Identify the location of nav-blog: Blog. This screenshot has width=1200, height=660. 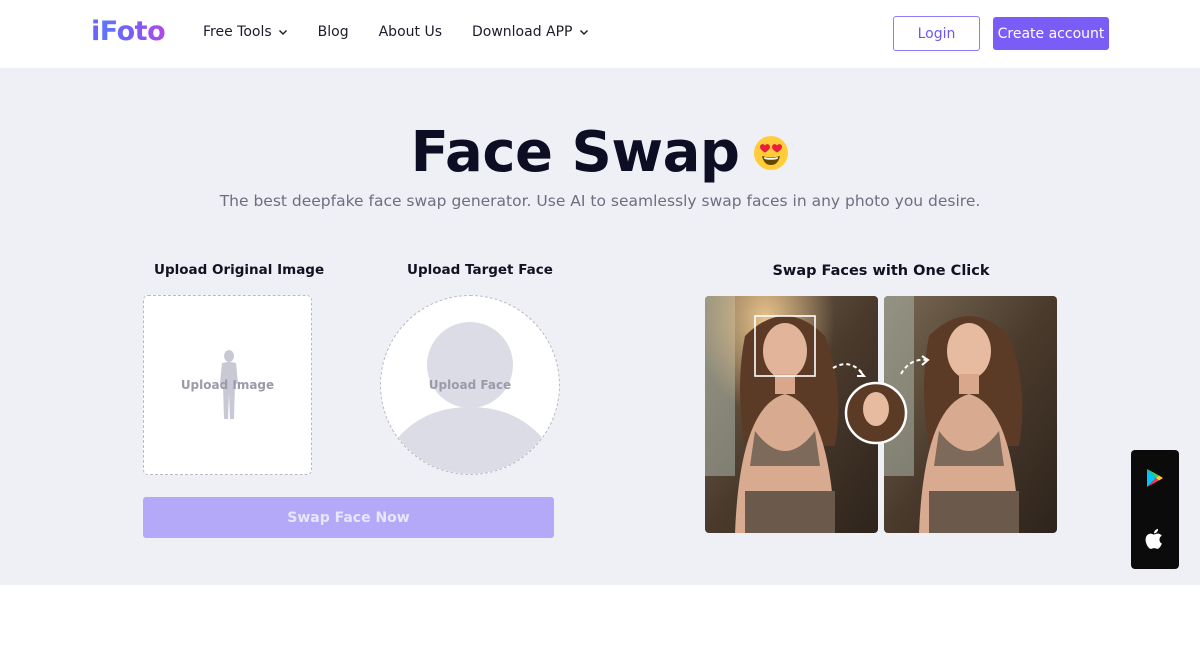
(333, 32).